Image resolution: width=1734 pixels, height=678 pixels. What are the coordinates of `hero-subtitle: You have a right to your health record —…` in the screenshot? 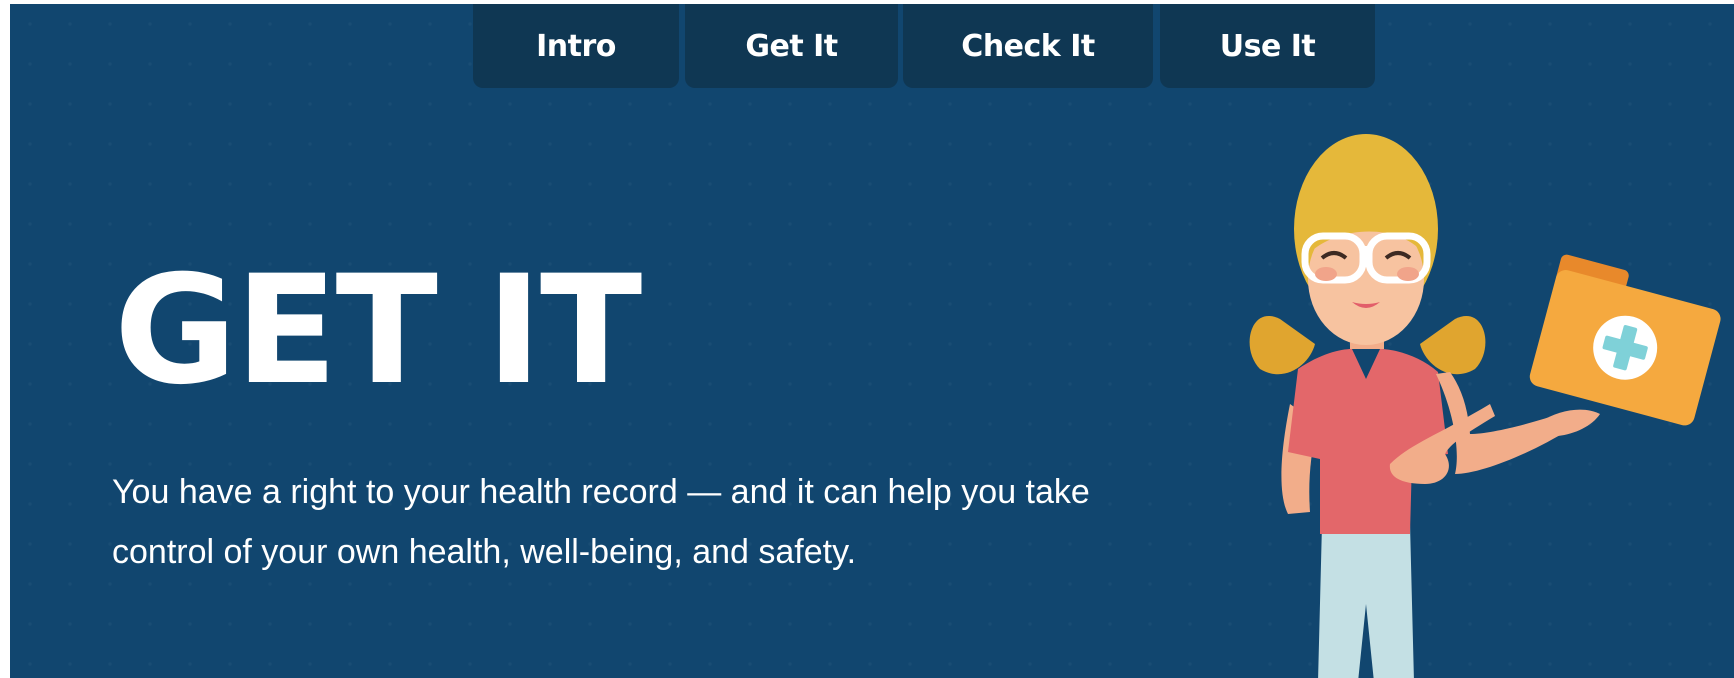 It's located at (601, 522).